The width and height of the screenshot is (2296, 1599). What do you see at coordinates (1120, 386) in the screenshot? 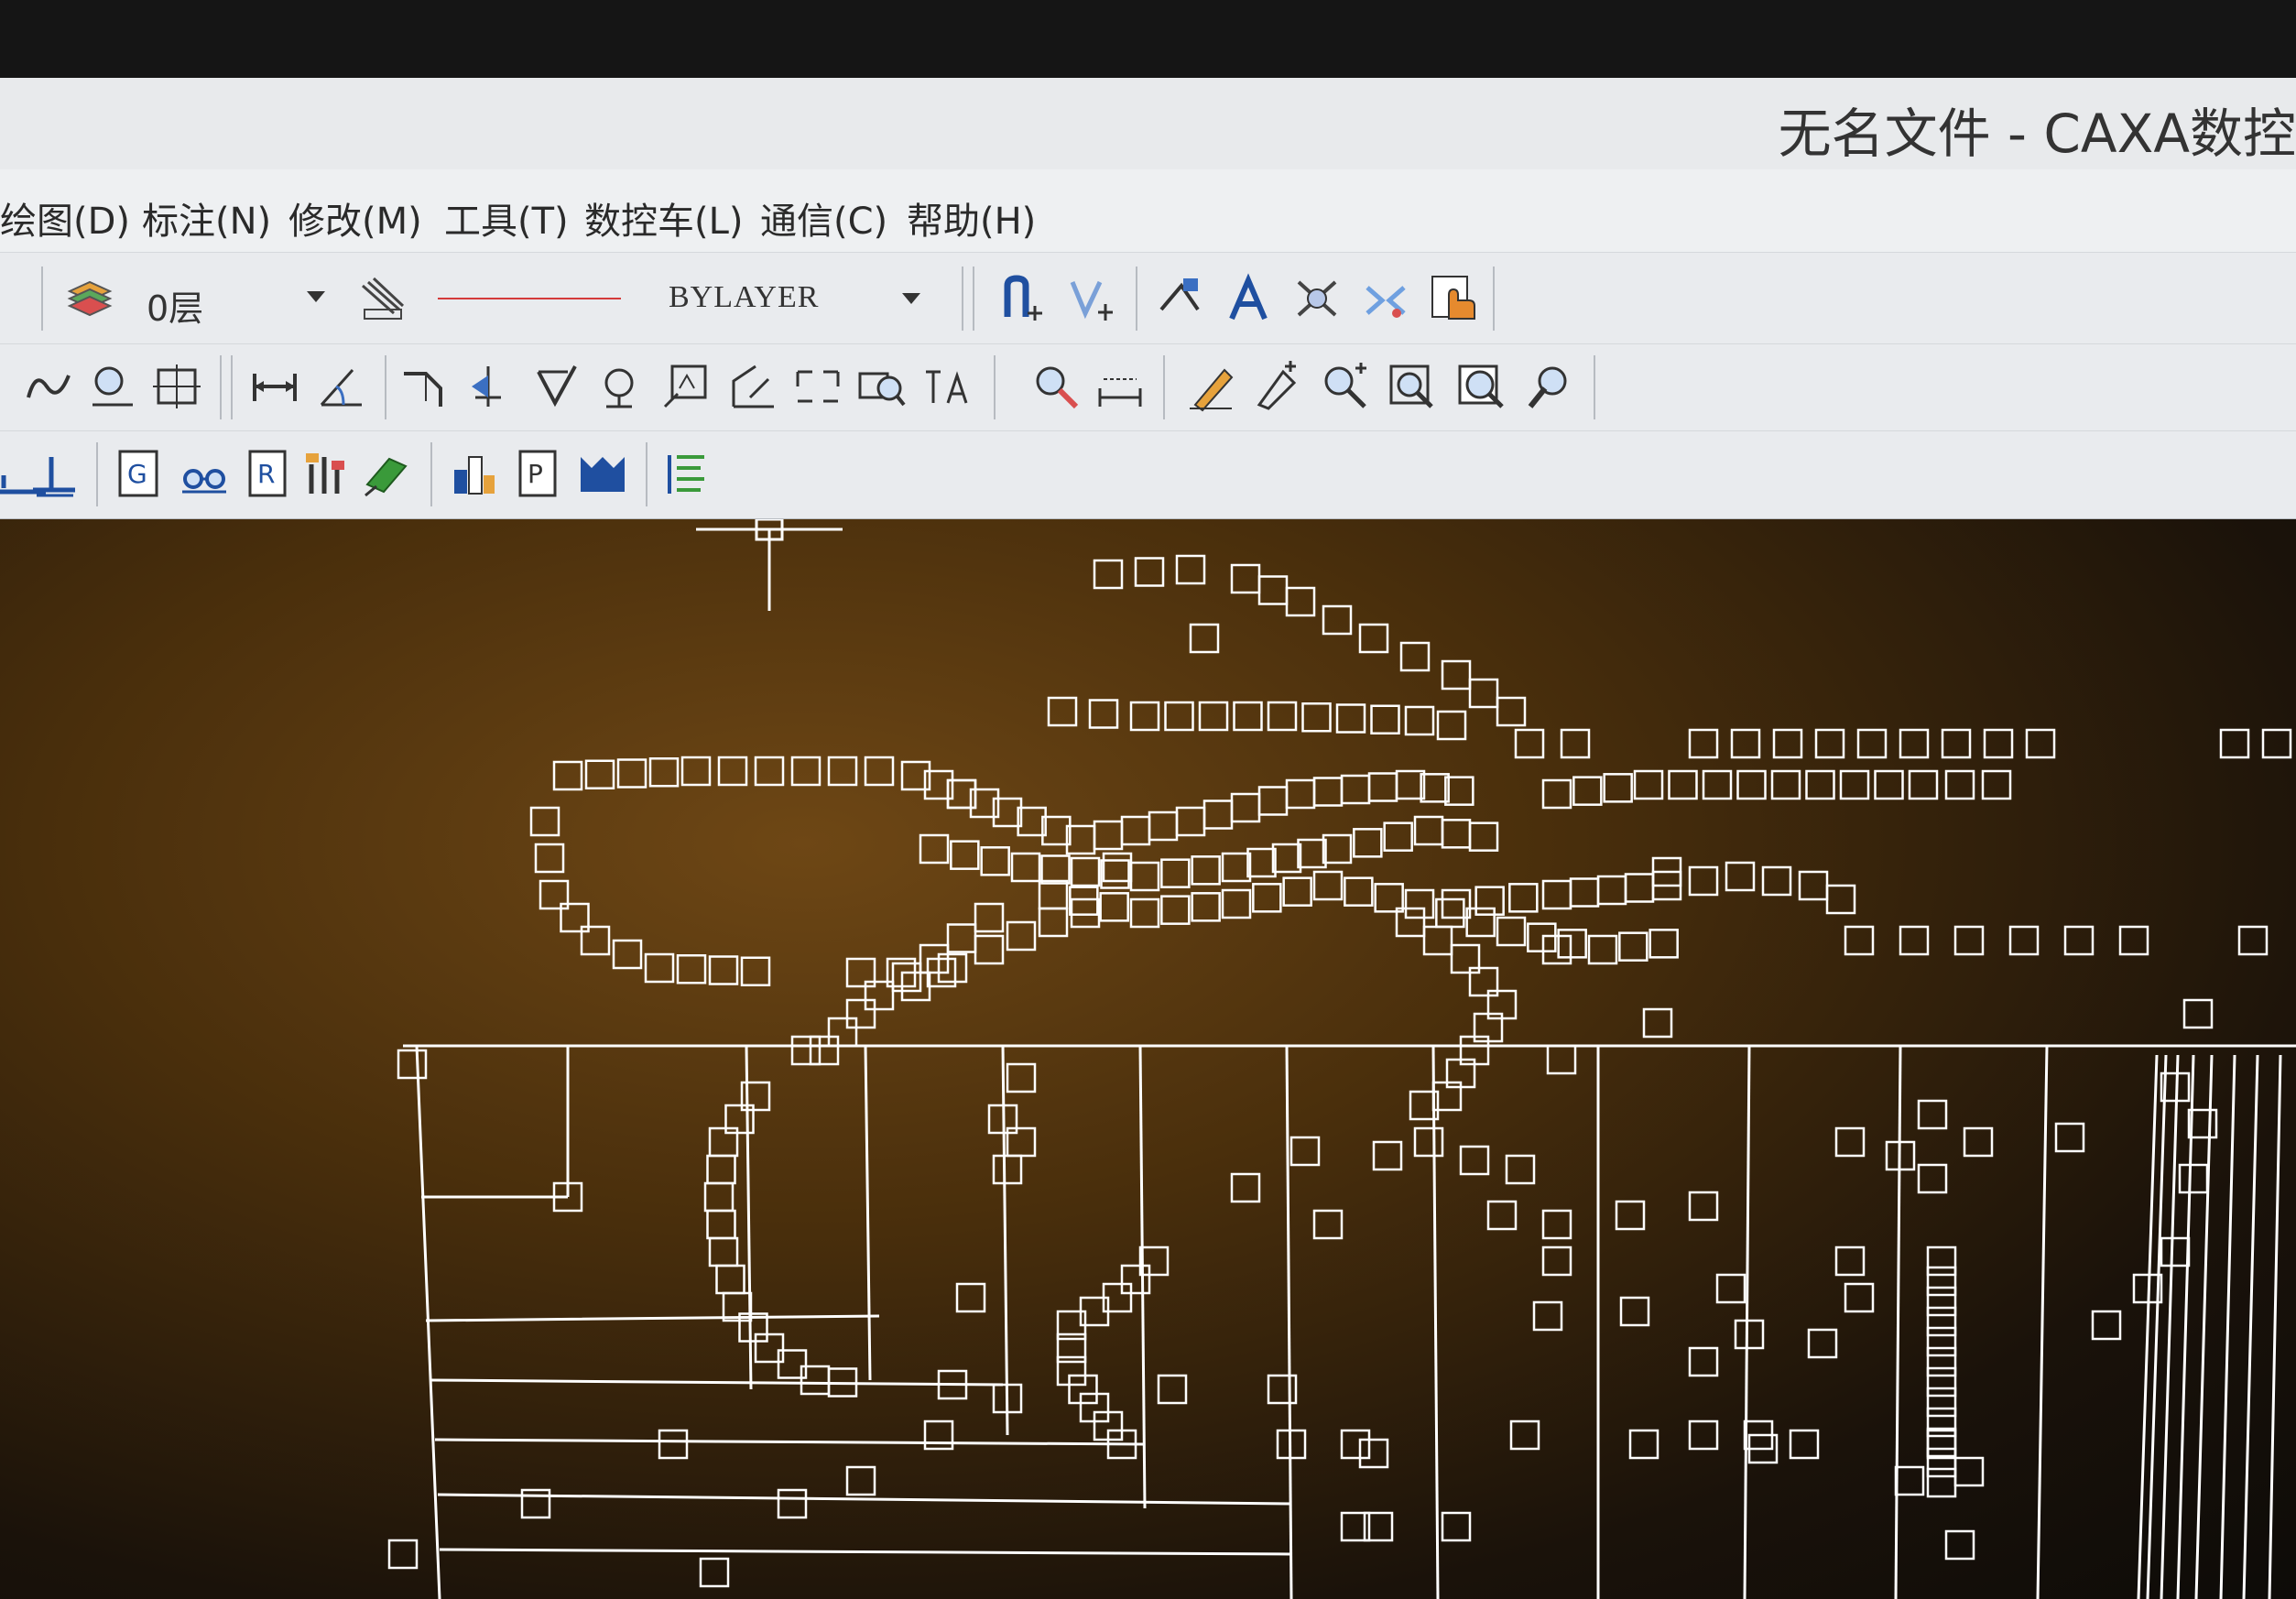
I see `distance-query-icon` at bounding box center [1120, 386].